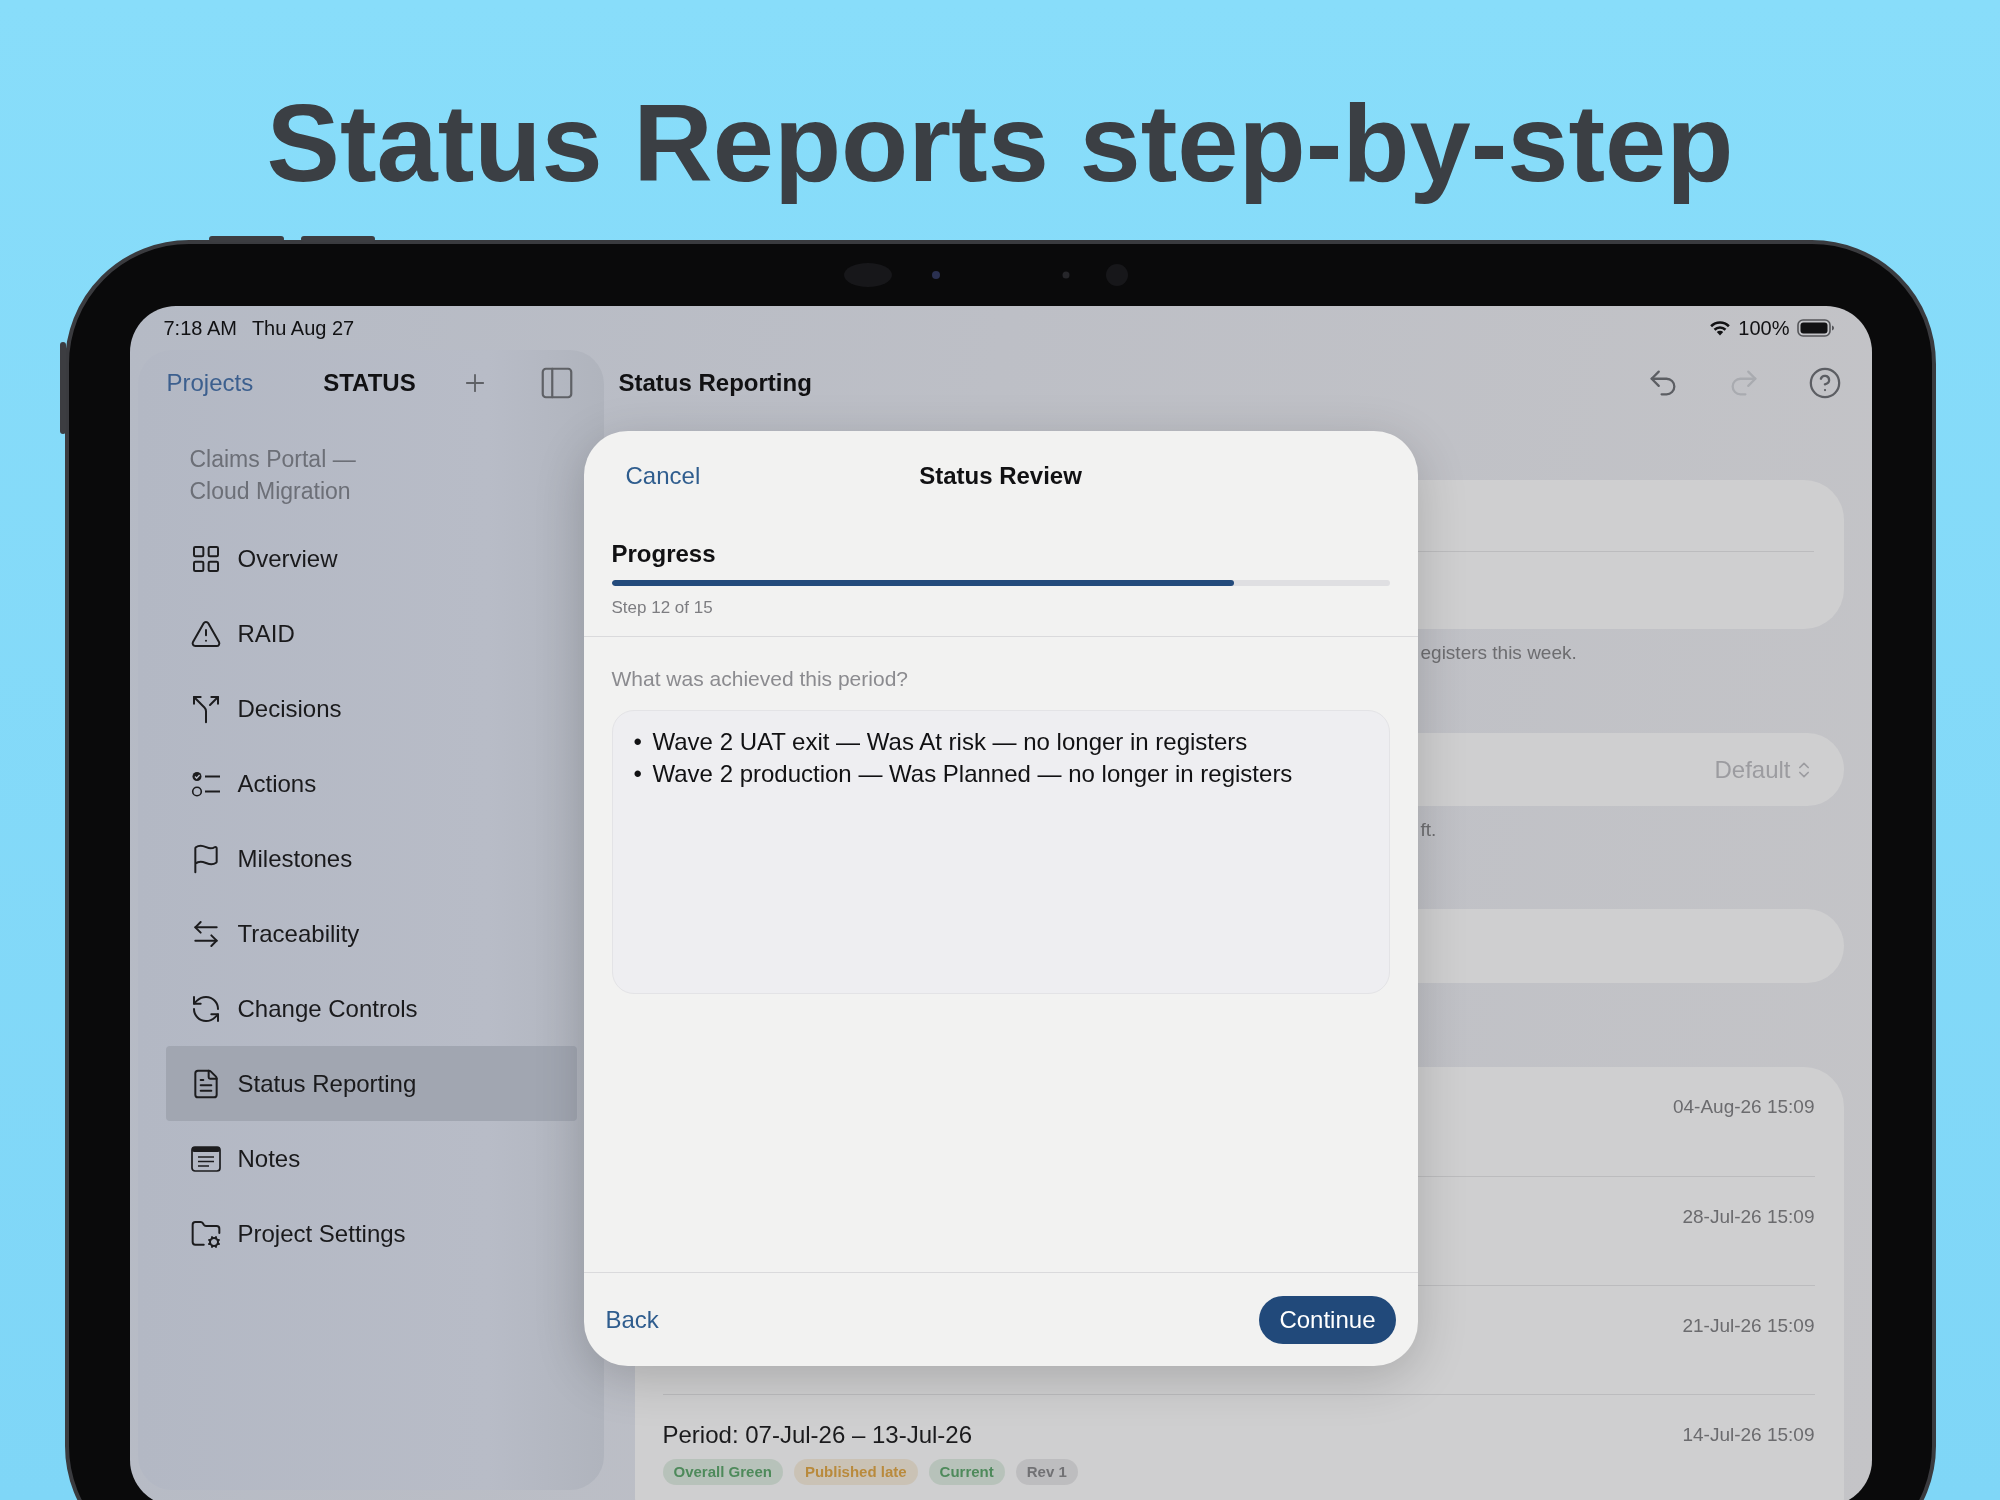 Image resolution: width=2000 pixels, height=1500 pixels. What do you see at coordinates (664, 554) in the screenshot?
I see `section-title: Progress` at bounding box center [664, 554].